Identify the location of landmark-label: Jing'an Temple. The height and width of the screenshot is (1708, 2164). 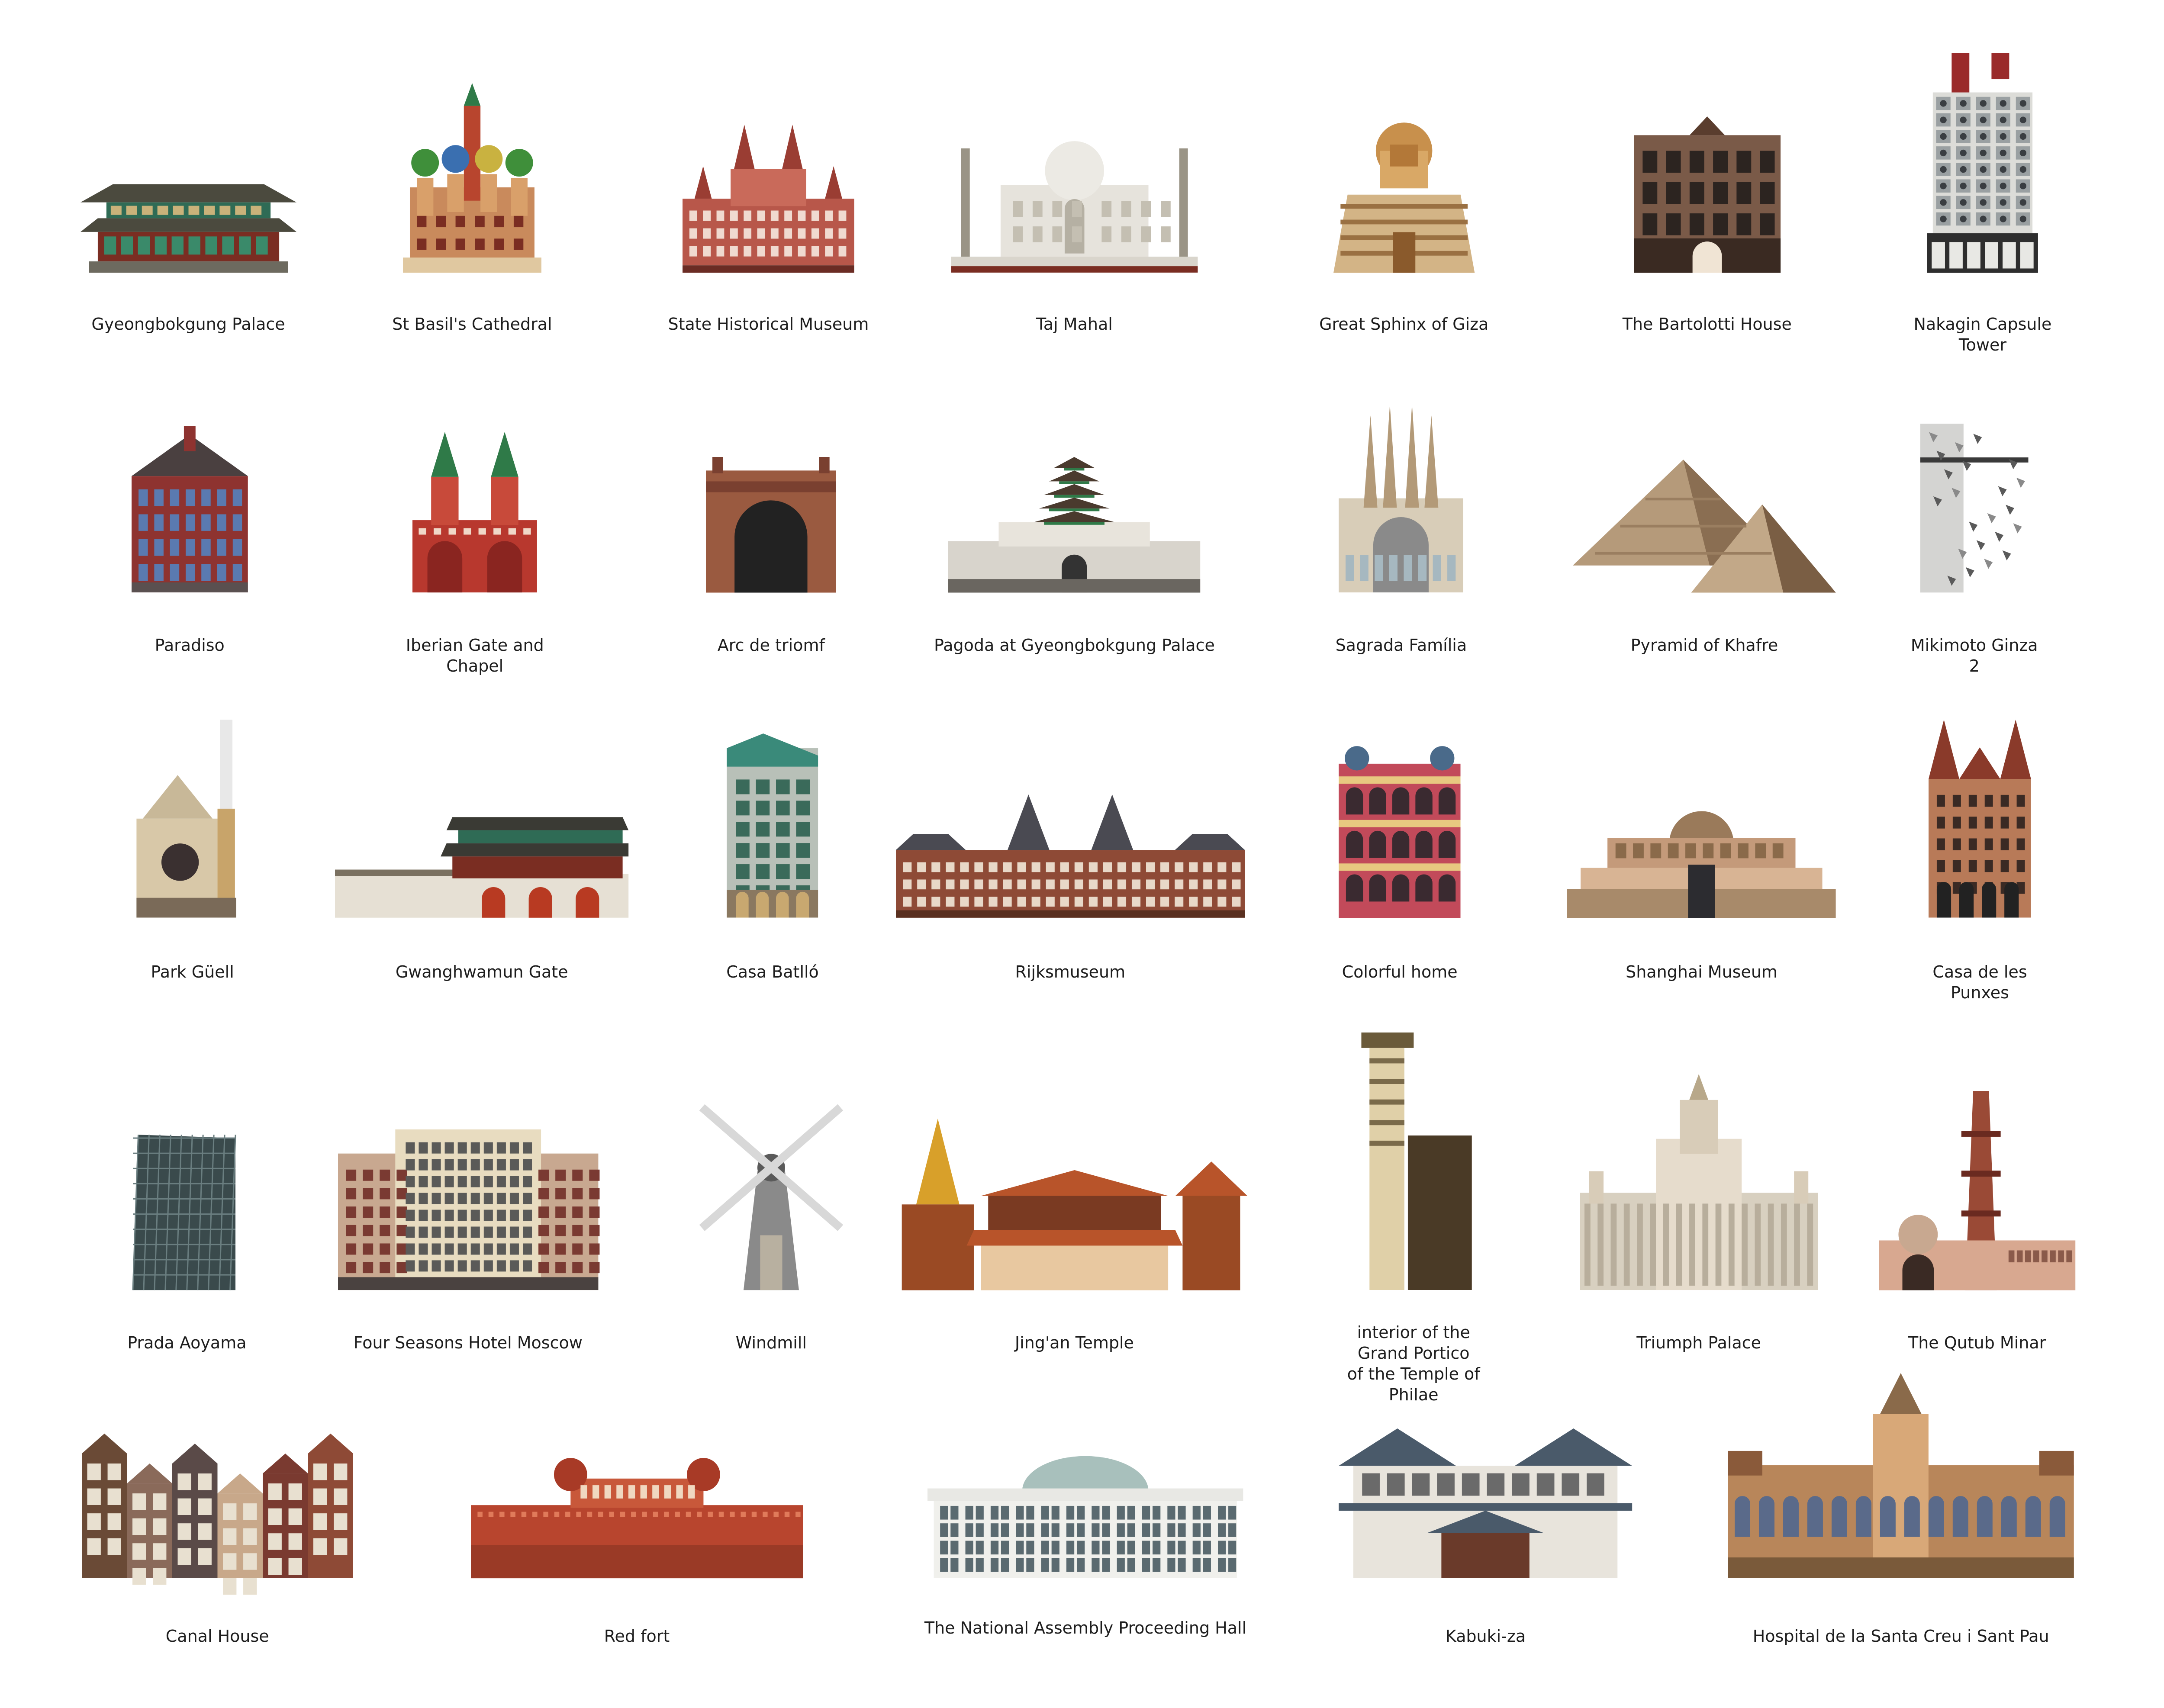
(1074, 1342).